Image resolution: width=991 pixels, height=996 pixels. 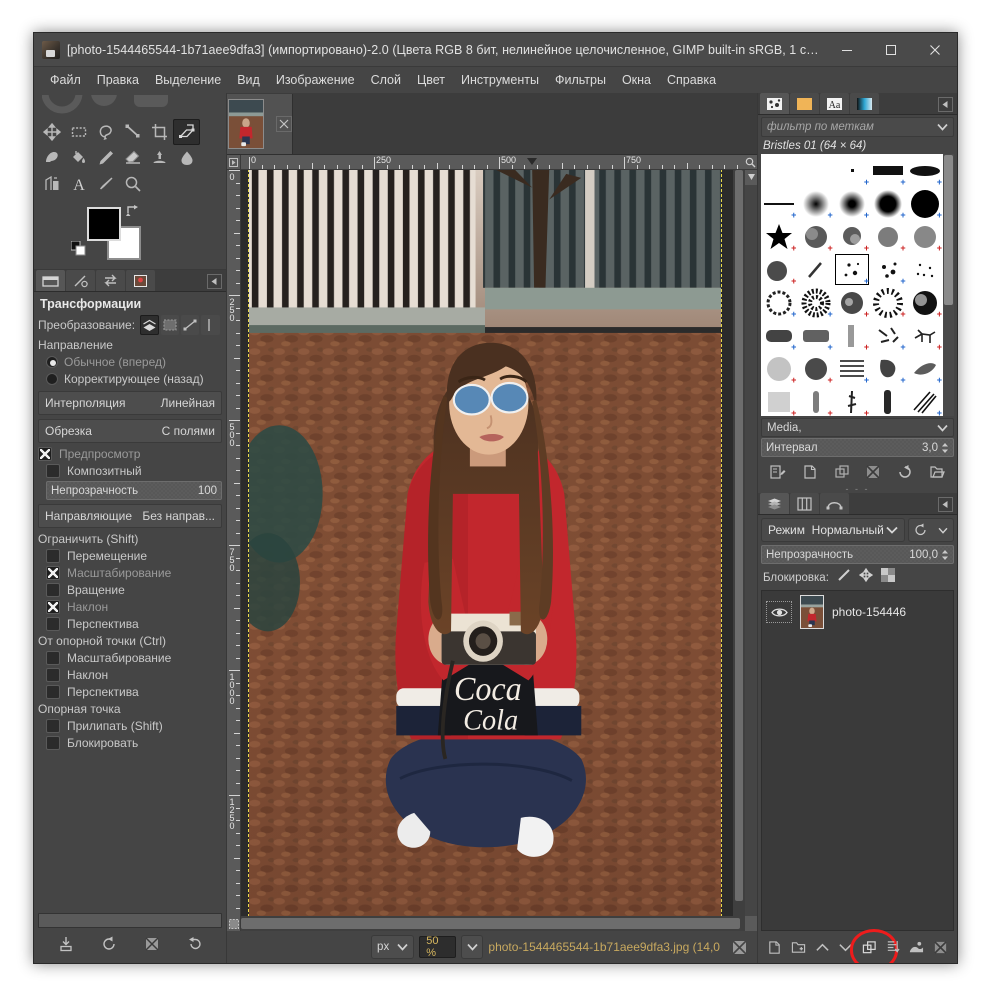 I want to click on edit-brush-button, so click(x=778, y=472).